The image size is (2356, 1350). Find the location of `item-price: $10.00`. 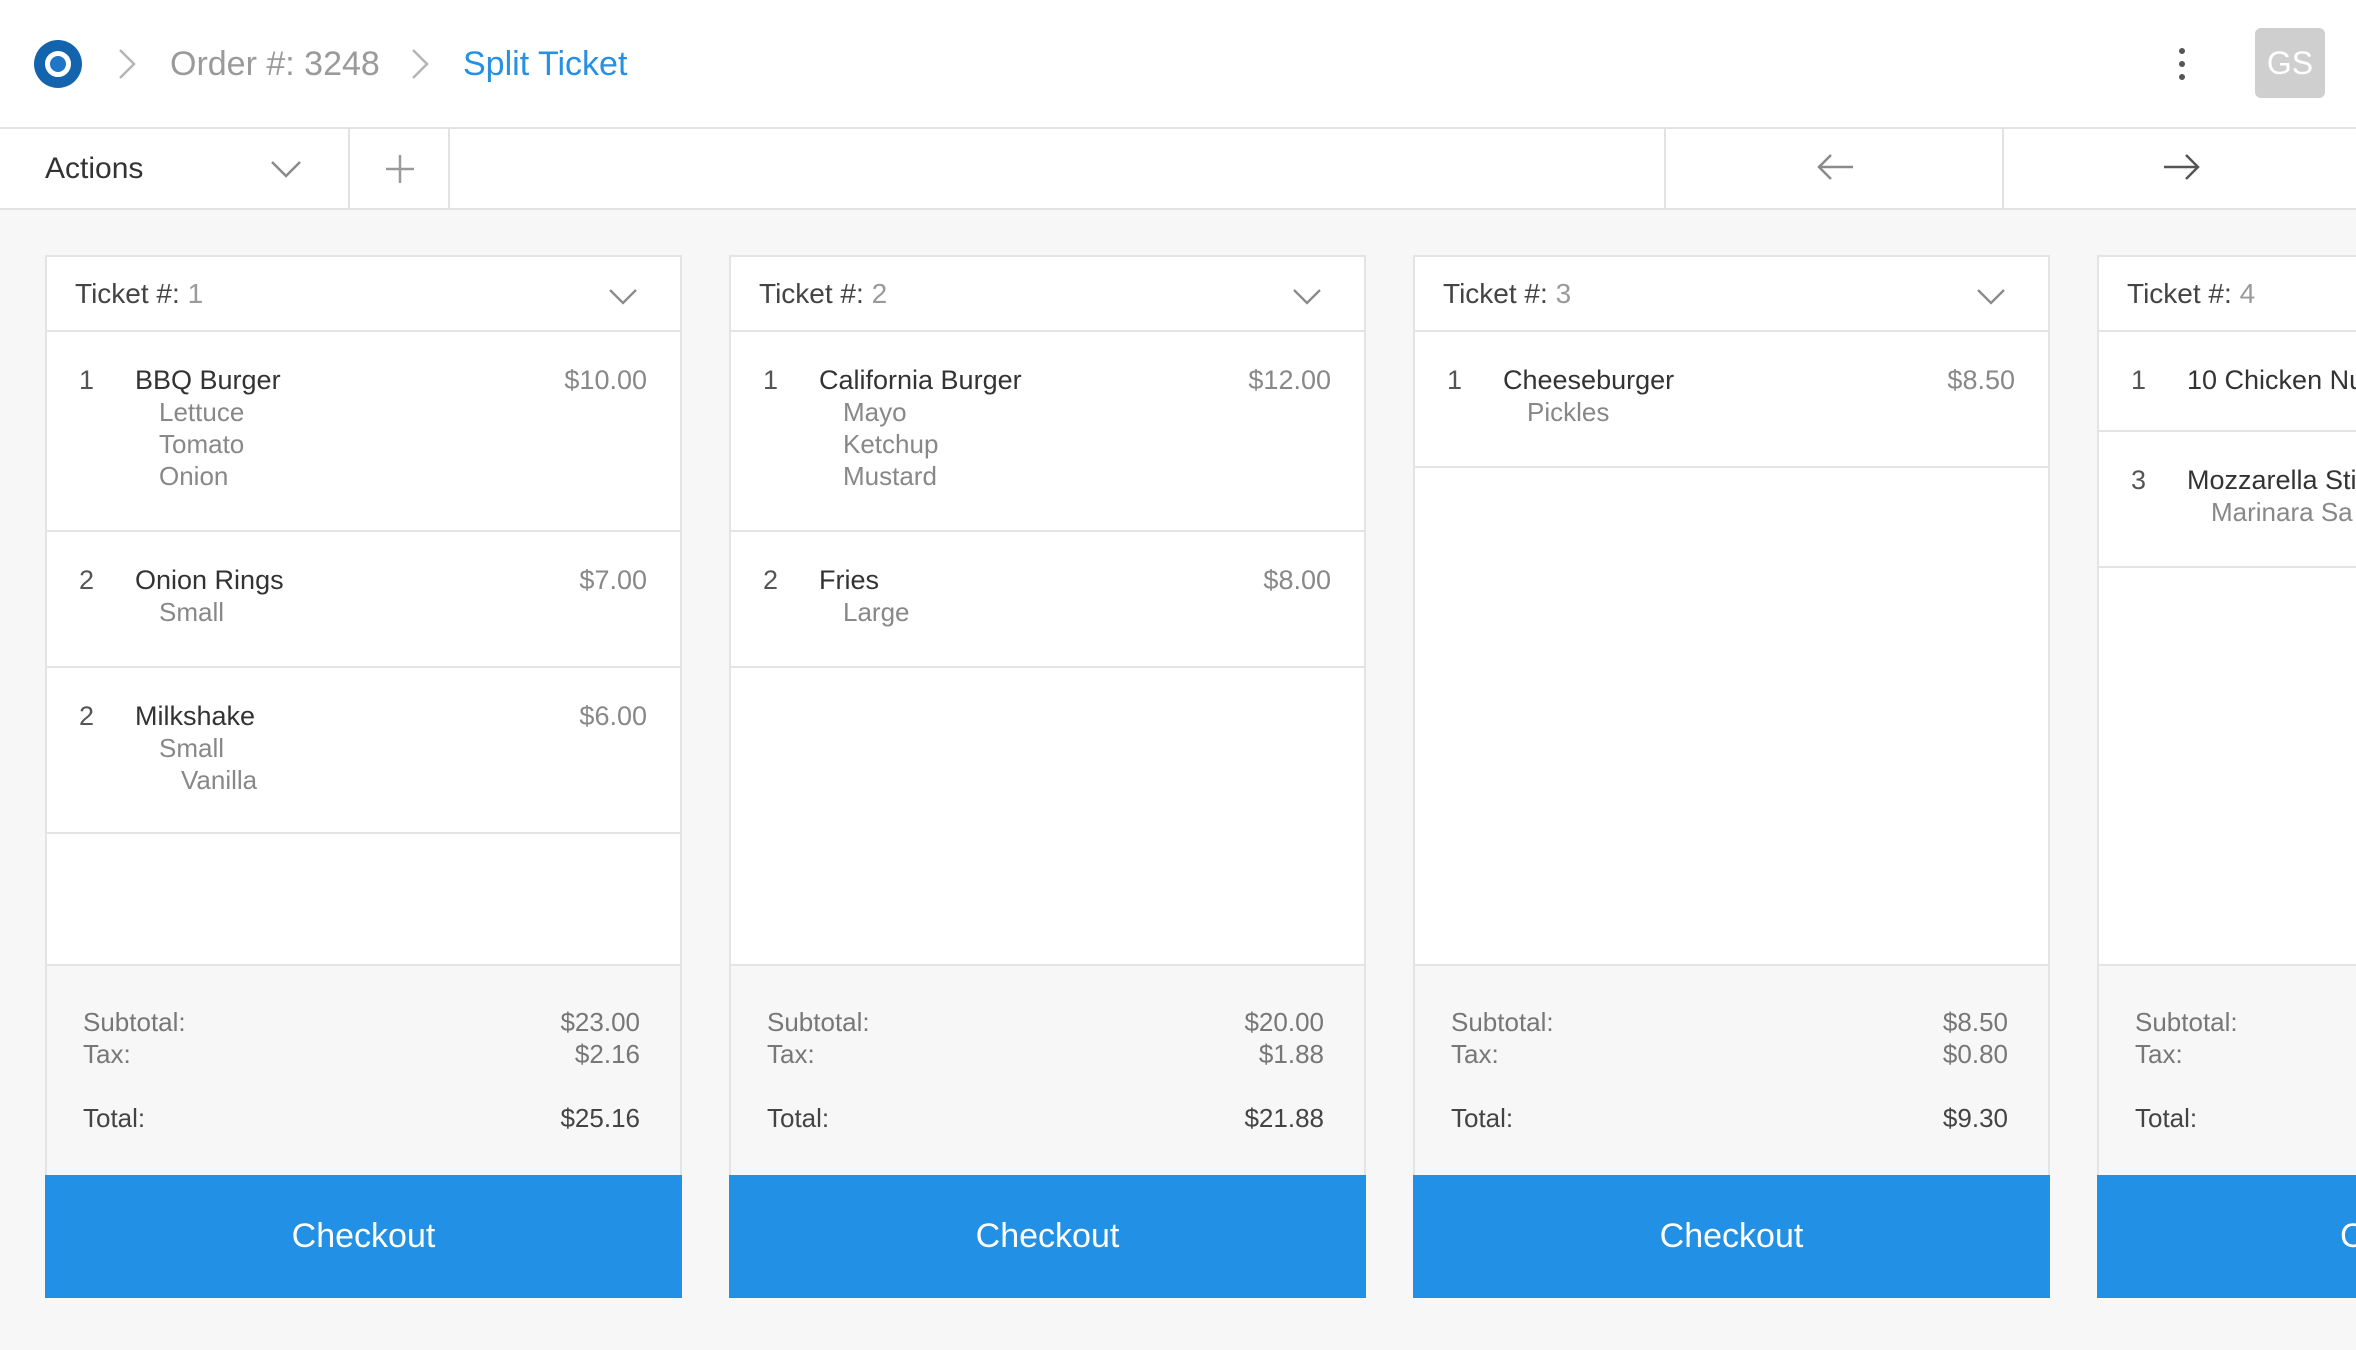

item-price: $10.00 is located at coordinates (605, 380).